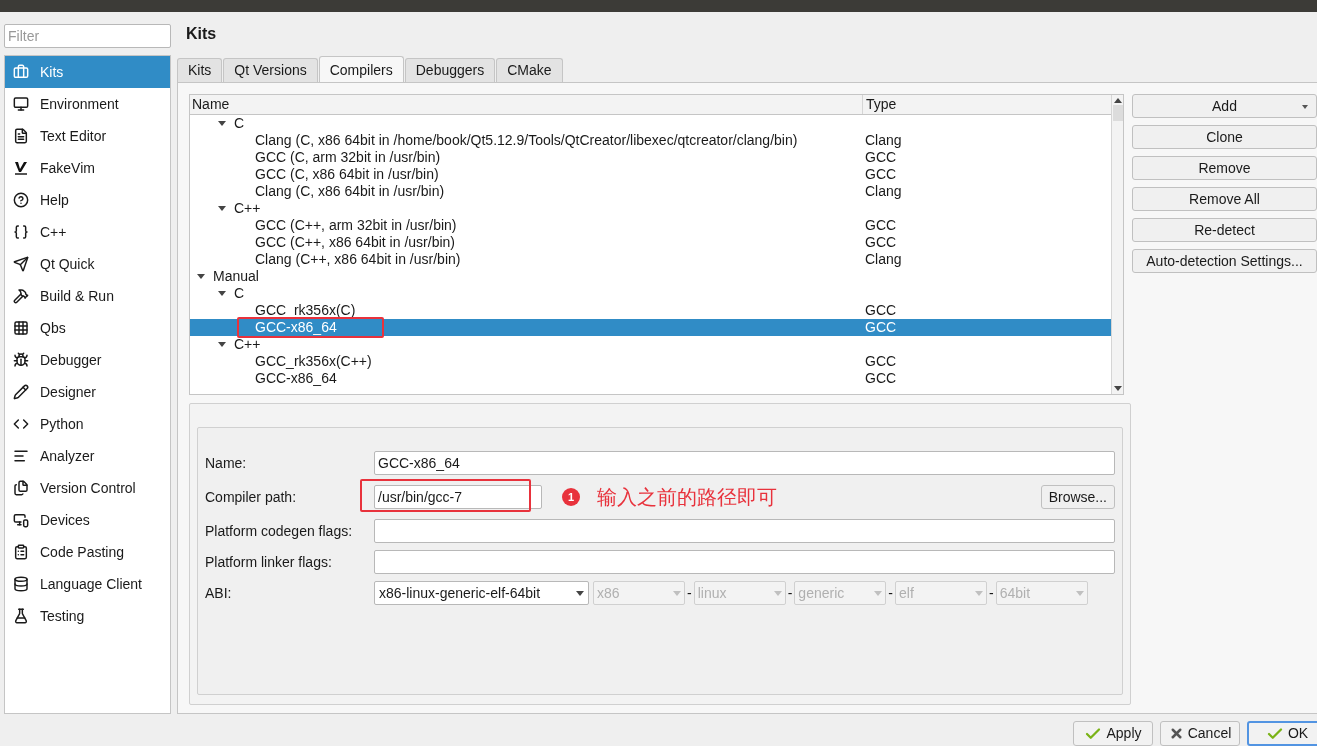 Image resolution: width=1317 pixels, height=746 pixels. Describe the element at coordinates (1117, 113) in the screenshot. I see `scrollbar-thumb` at that location.